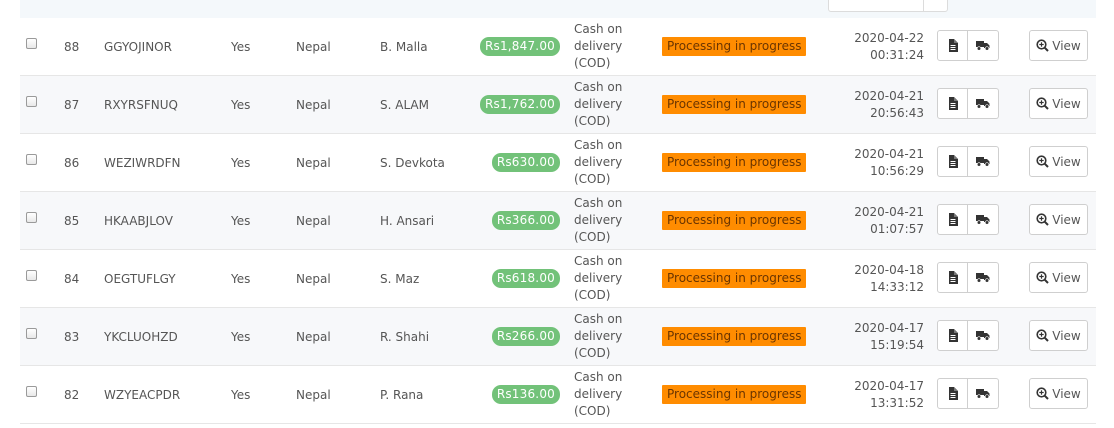  Describe the element at coordinates (72, 394) in the screenshot. I see `order-id: 82` at that location.